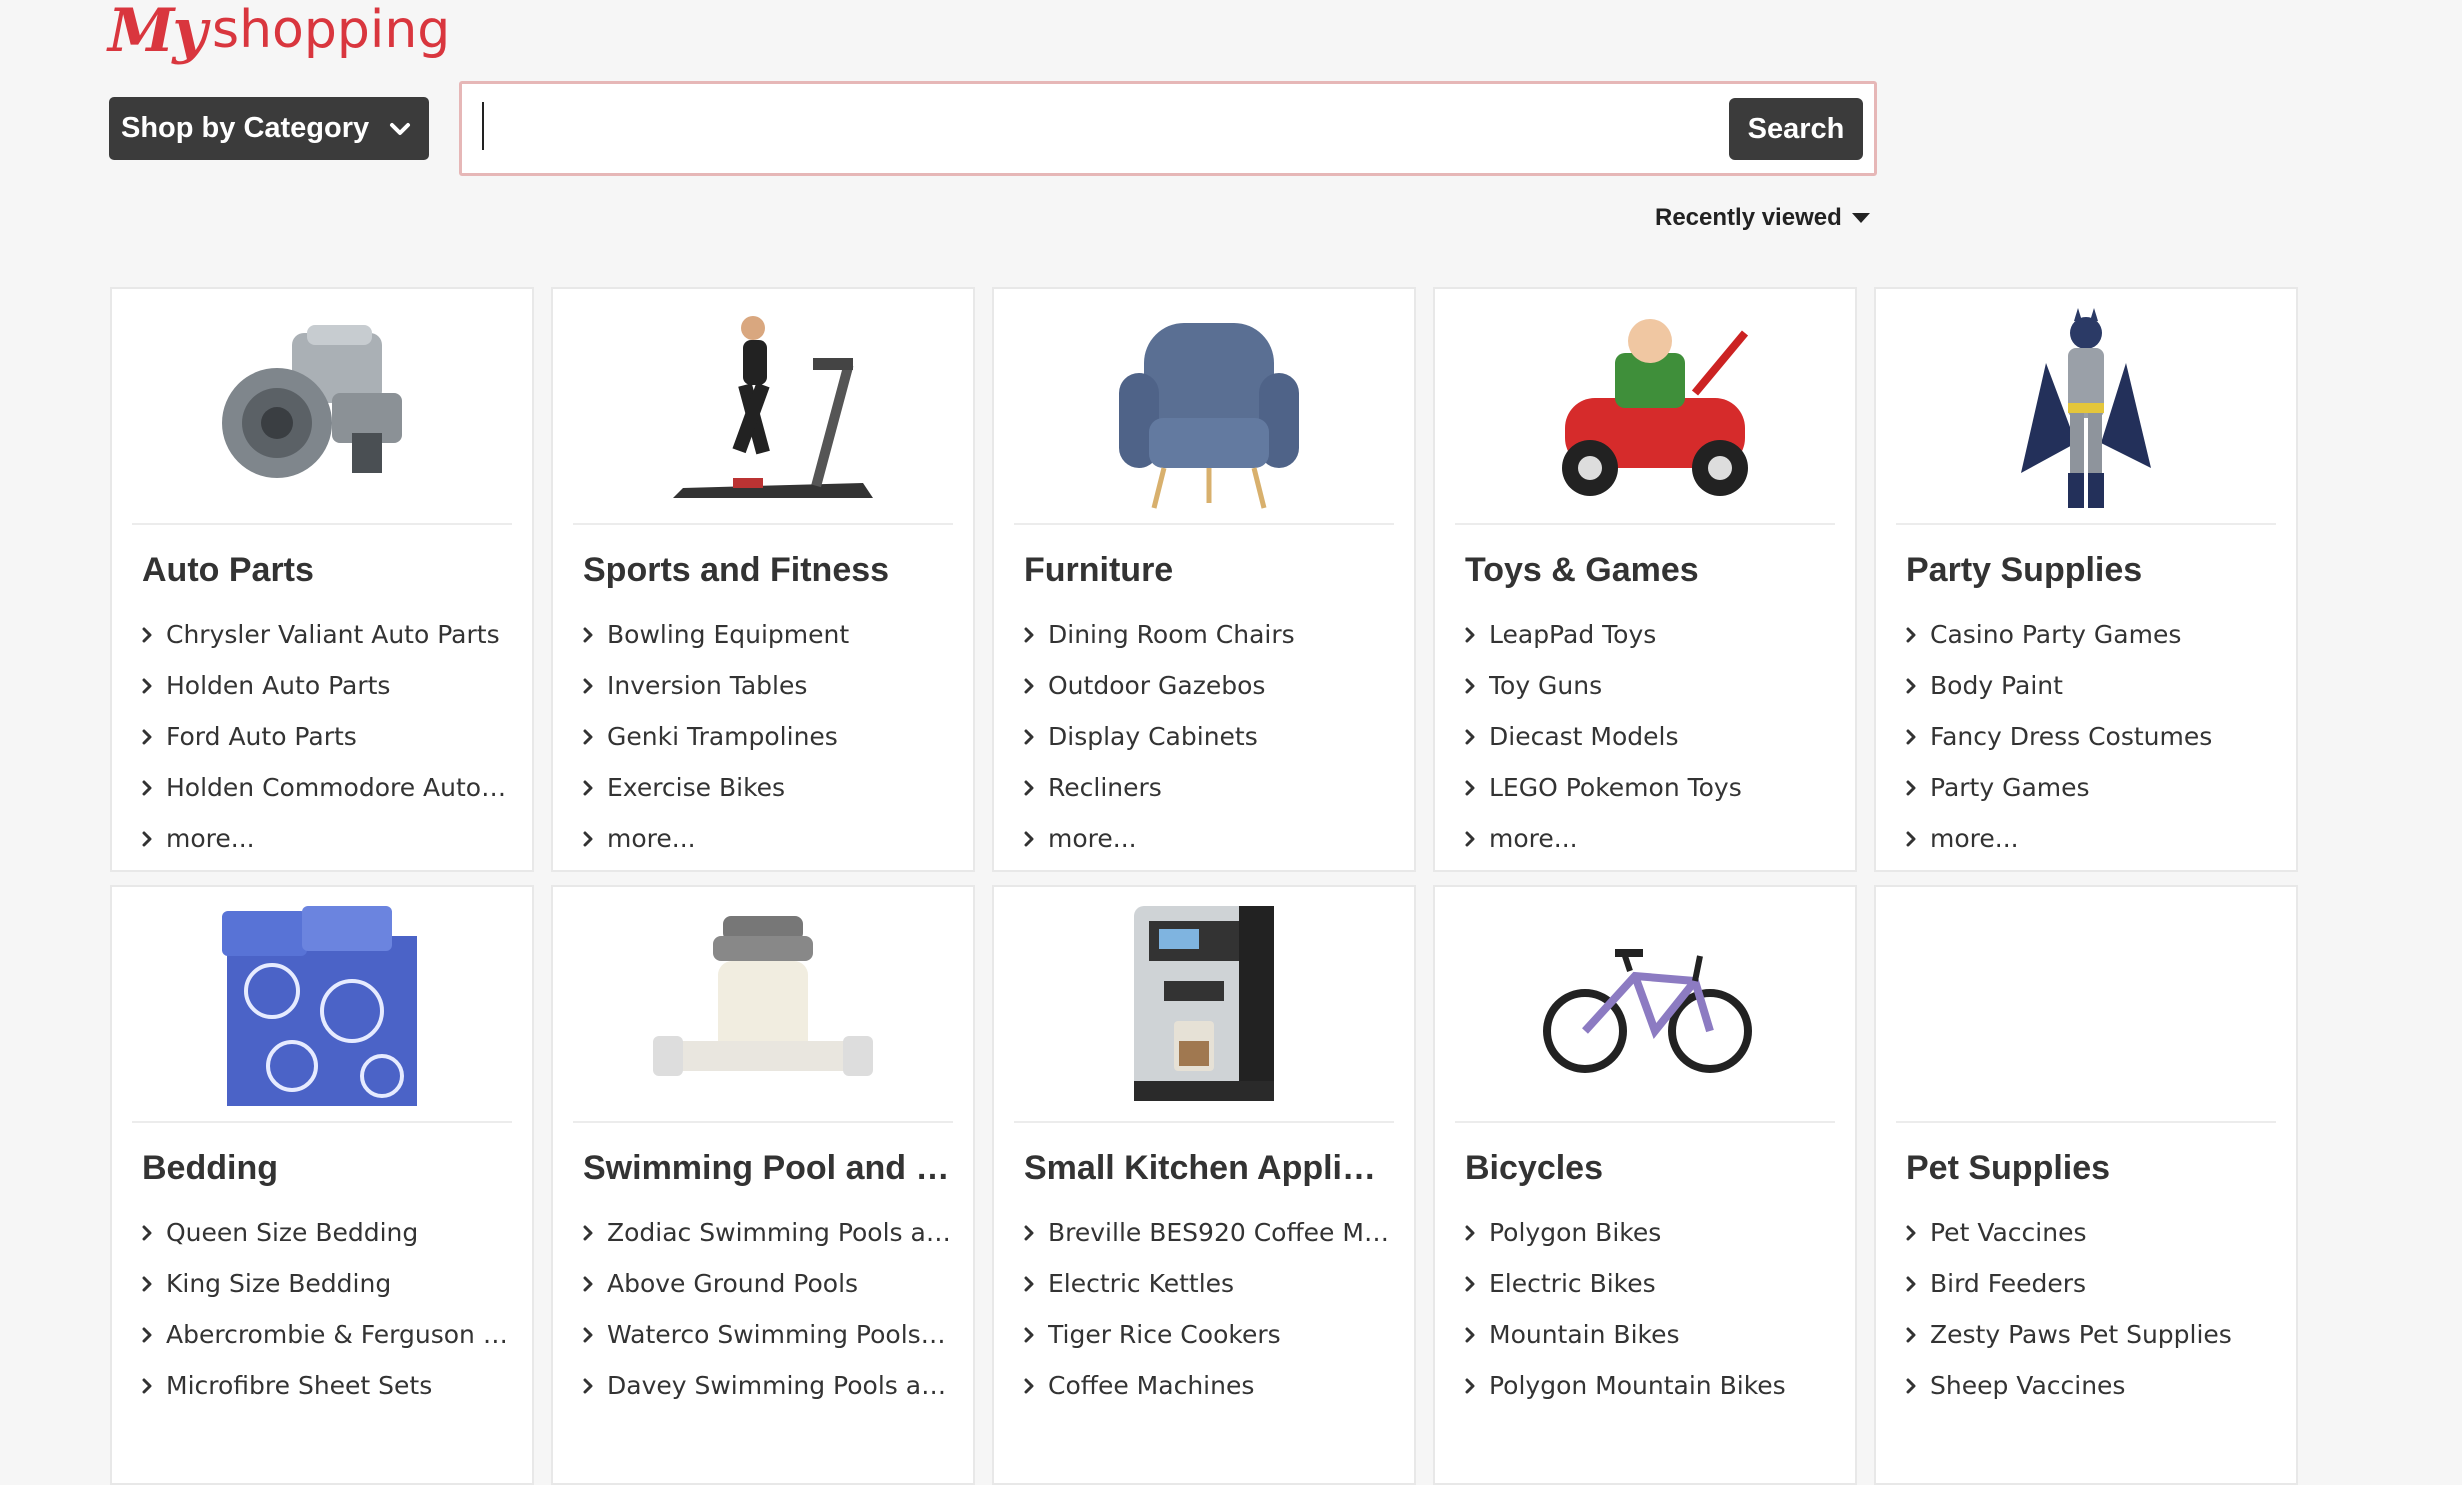 Image resolution: width=2462 pixels, height=1485 pixels. I want to click on category-title: Furniture, so click(1209, 570).